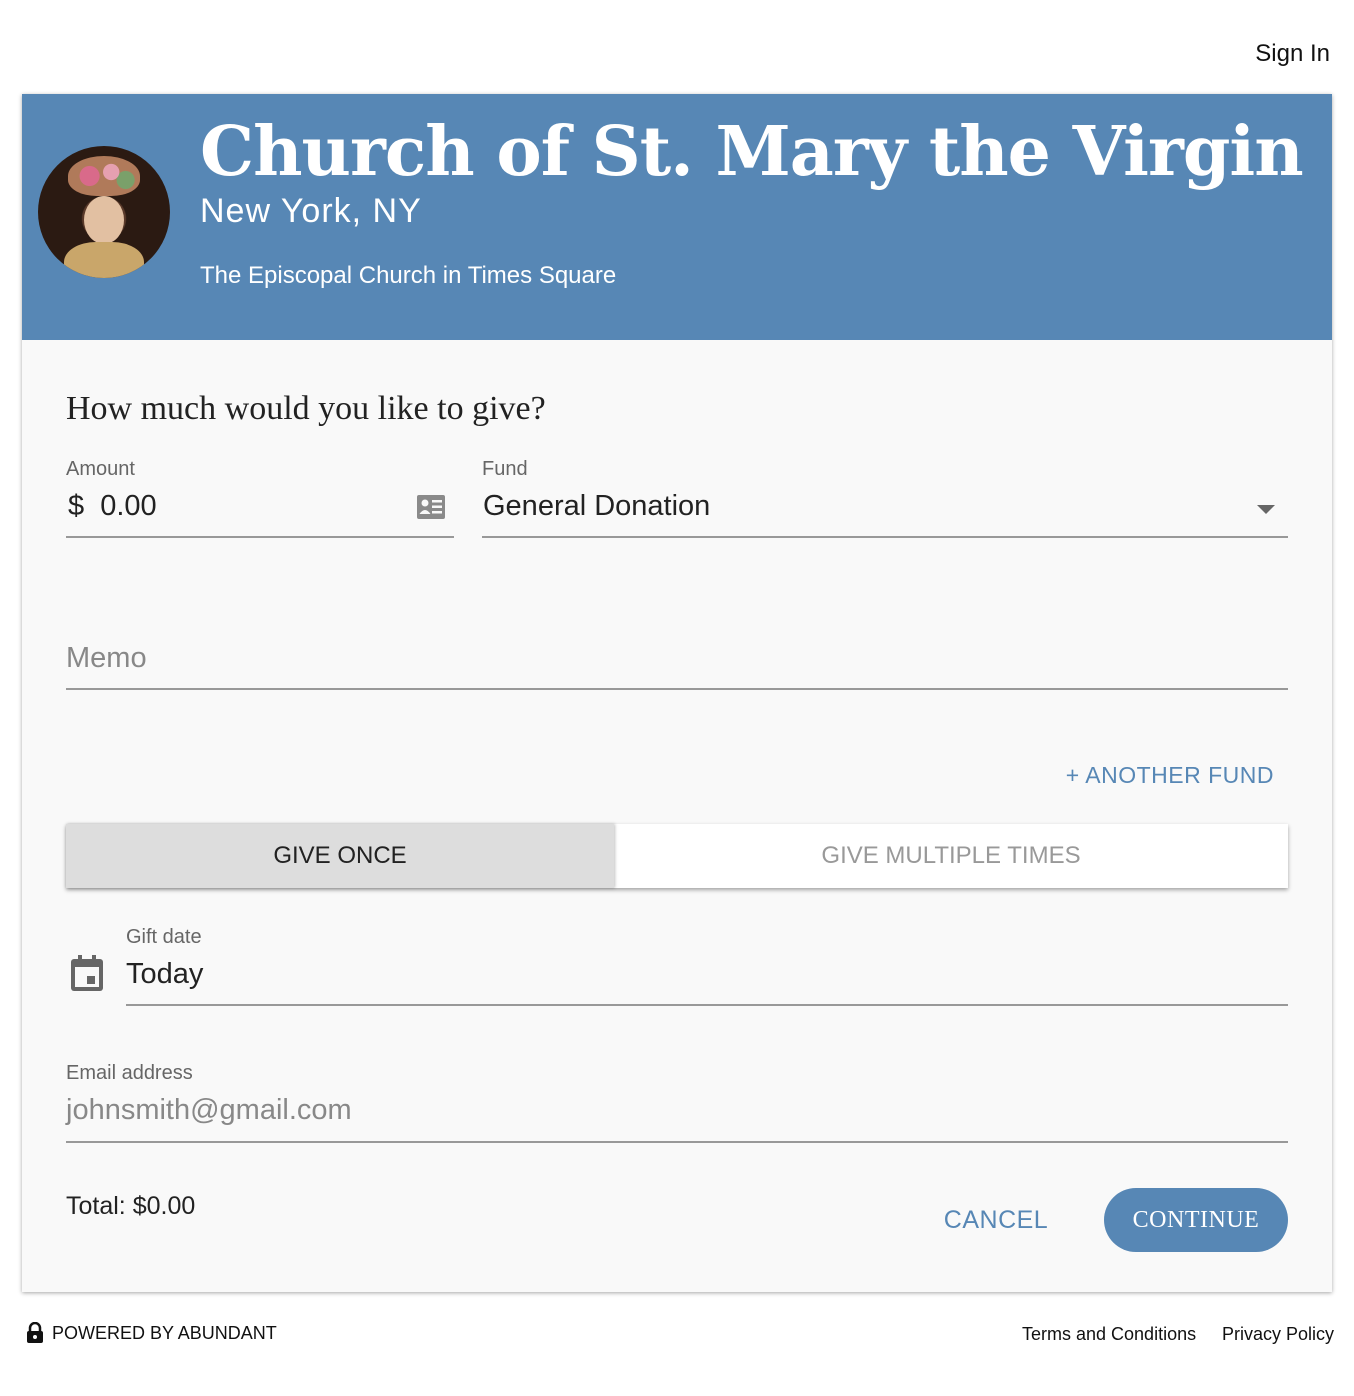 The height and width of the screenshot is (1396, 1354). What do you see at coordinates (1109, 1334) in the screenshot?
I see `terms-link: Terms and Conditions` at bounding box center [1109, 1334].